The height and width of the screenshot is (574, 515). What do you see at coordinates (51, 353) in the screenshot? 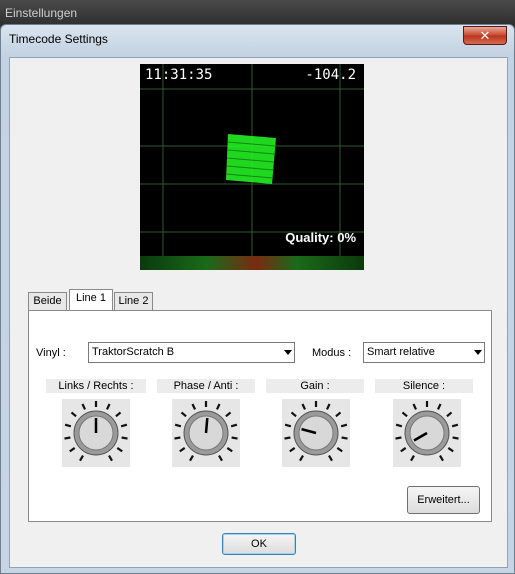
I see `vinyl-label: Vinyl :` at bounding box center [51, 353].